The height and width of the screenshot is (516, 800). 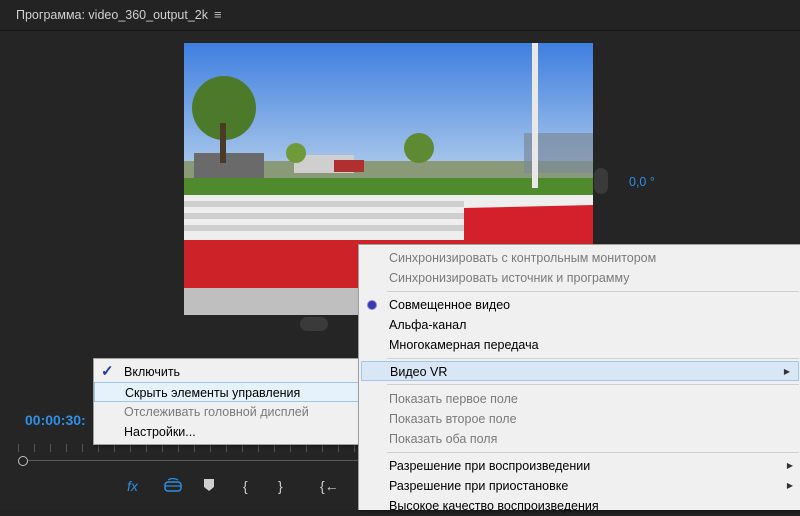 I want to click on menu-item-playback-resolution: Разрешение при воспроизведении ▶, so click(x=579, y=466).